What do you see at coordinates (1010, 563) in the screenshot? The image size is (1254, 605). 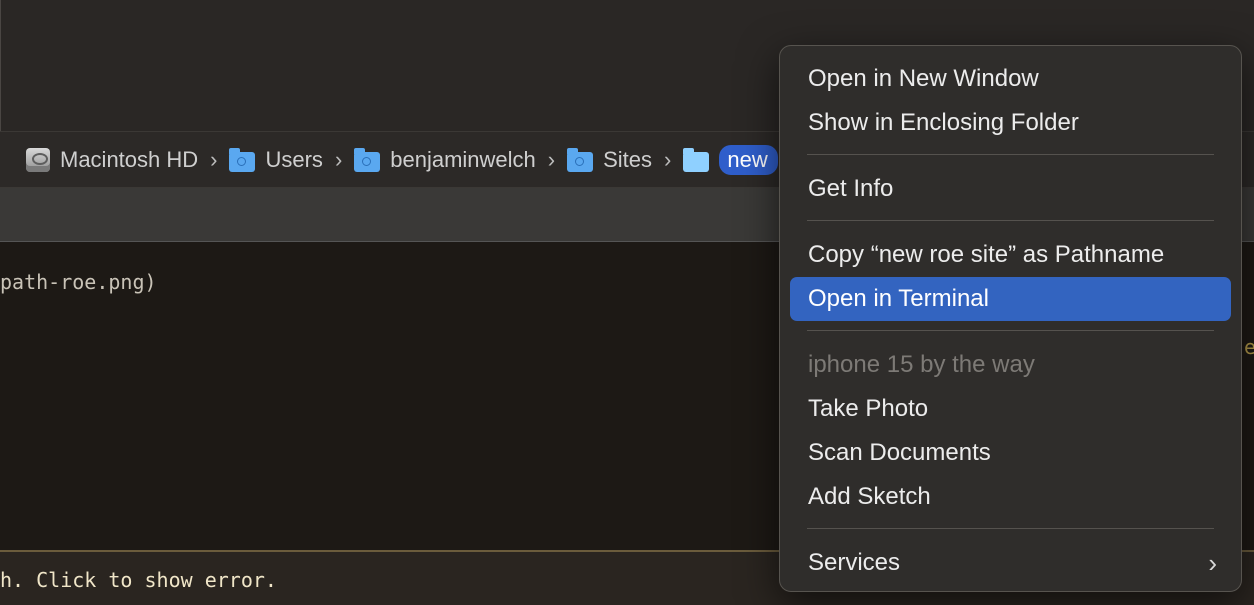 I see `menu-item-services: Services ›` at bounding box center [1010, 563].